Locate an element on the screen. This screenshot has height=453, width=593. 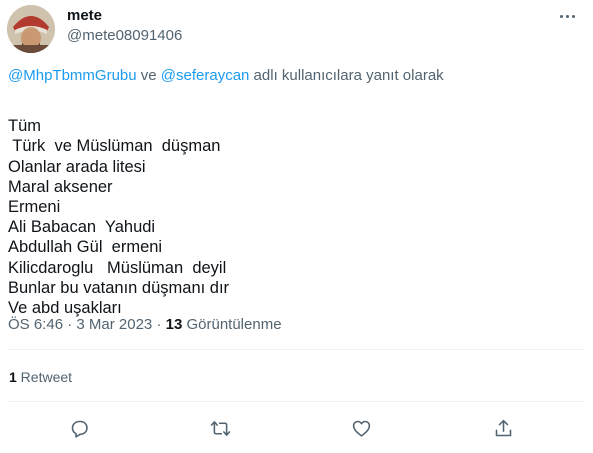
tweet-date: 3 Mar 2023 is located at coordinates (114, 324).